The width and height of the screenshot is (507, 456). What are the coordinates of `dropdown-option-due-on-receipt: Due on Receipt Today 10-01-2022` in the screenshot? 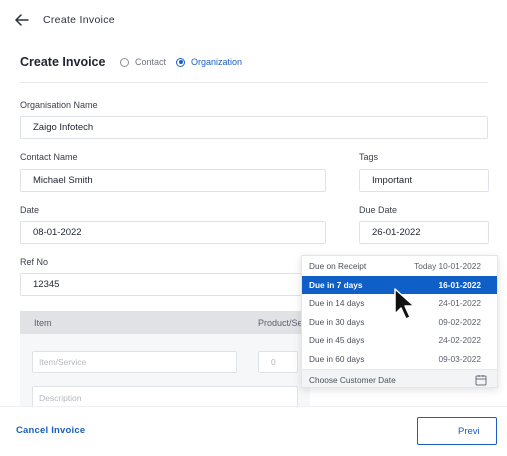 It's located at (399, 266).